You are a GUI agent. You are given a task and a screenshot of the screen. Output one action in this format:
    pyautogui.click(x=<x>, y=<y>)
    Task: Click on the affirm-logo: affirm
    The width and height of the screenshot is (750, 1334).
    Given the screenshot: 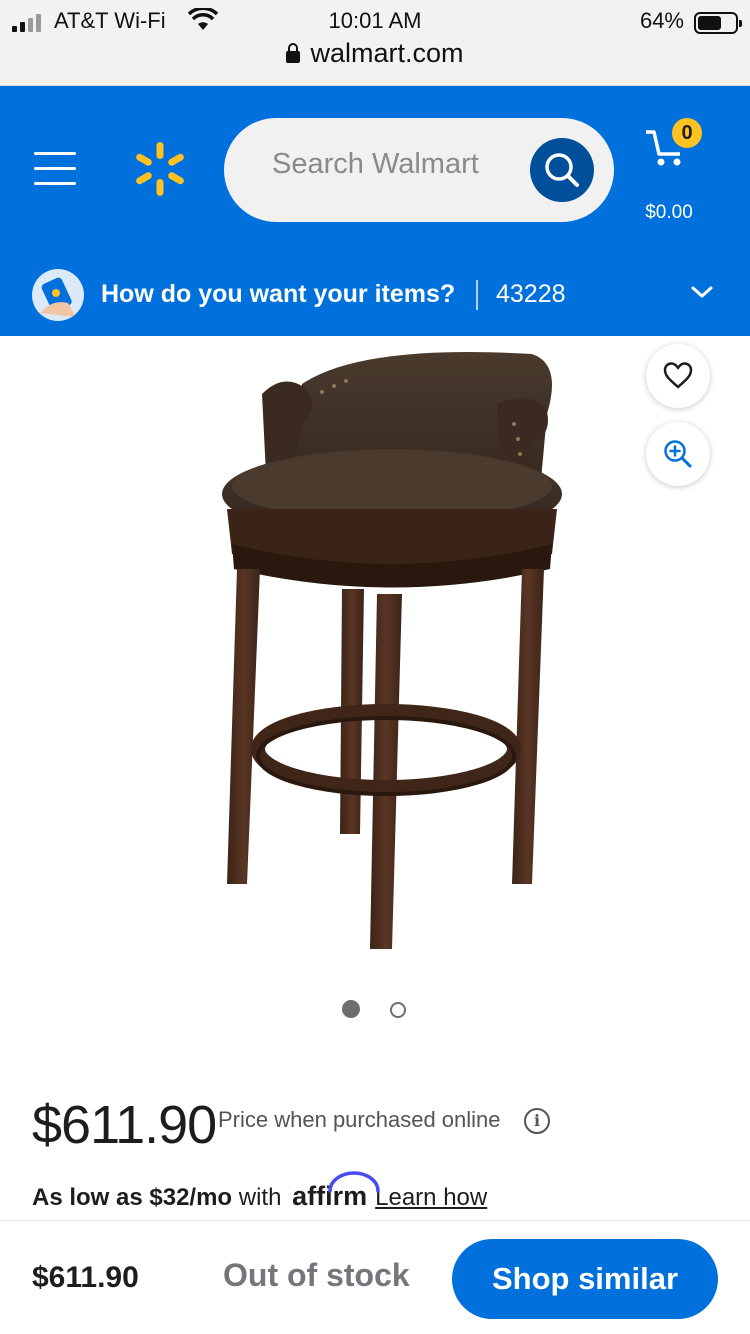 What is the action you would take?
    pyautogui.click(x=336, y=1191)
    